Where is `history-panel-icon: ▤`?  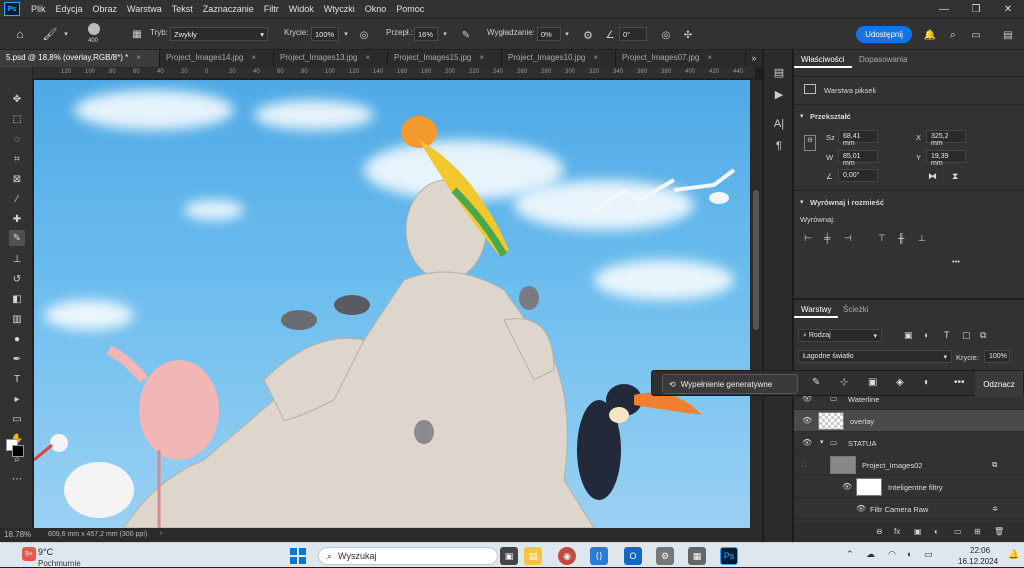 history-panel-icon: ▤ is located at coordinates (779, 72).